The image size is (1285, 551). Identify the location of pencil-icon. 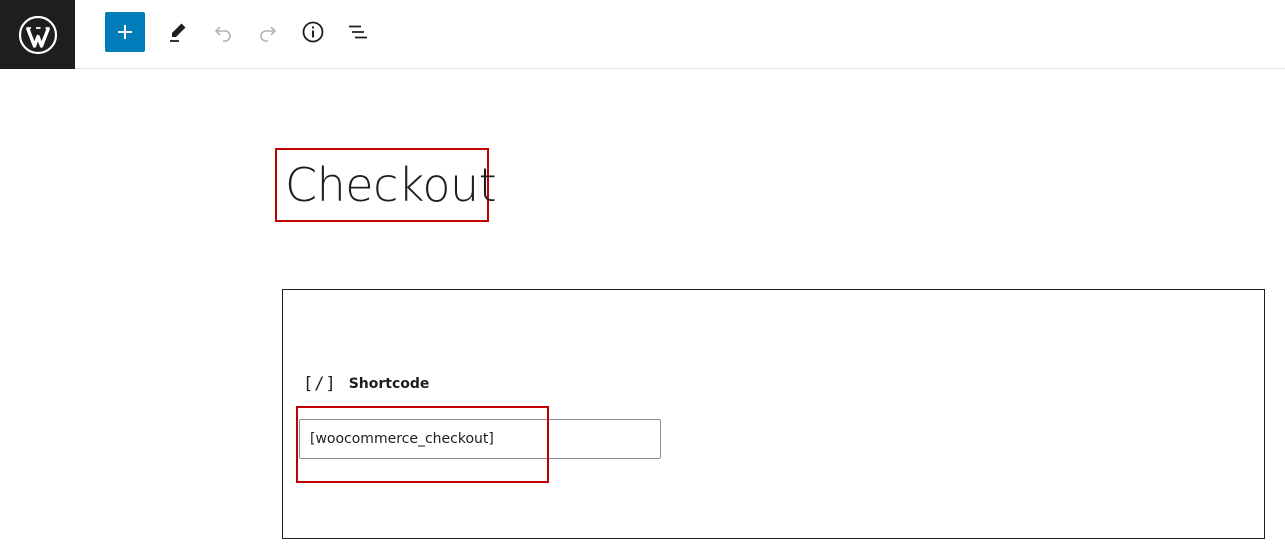
(178, 32).